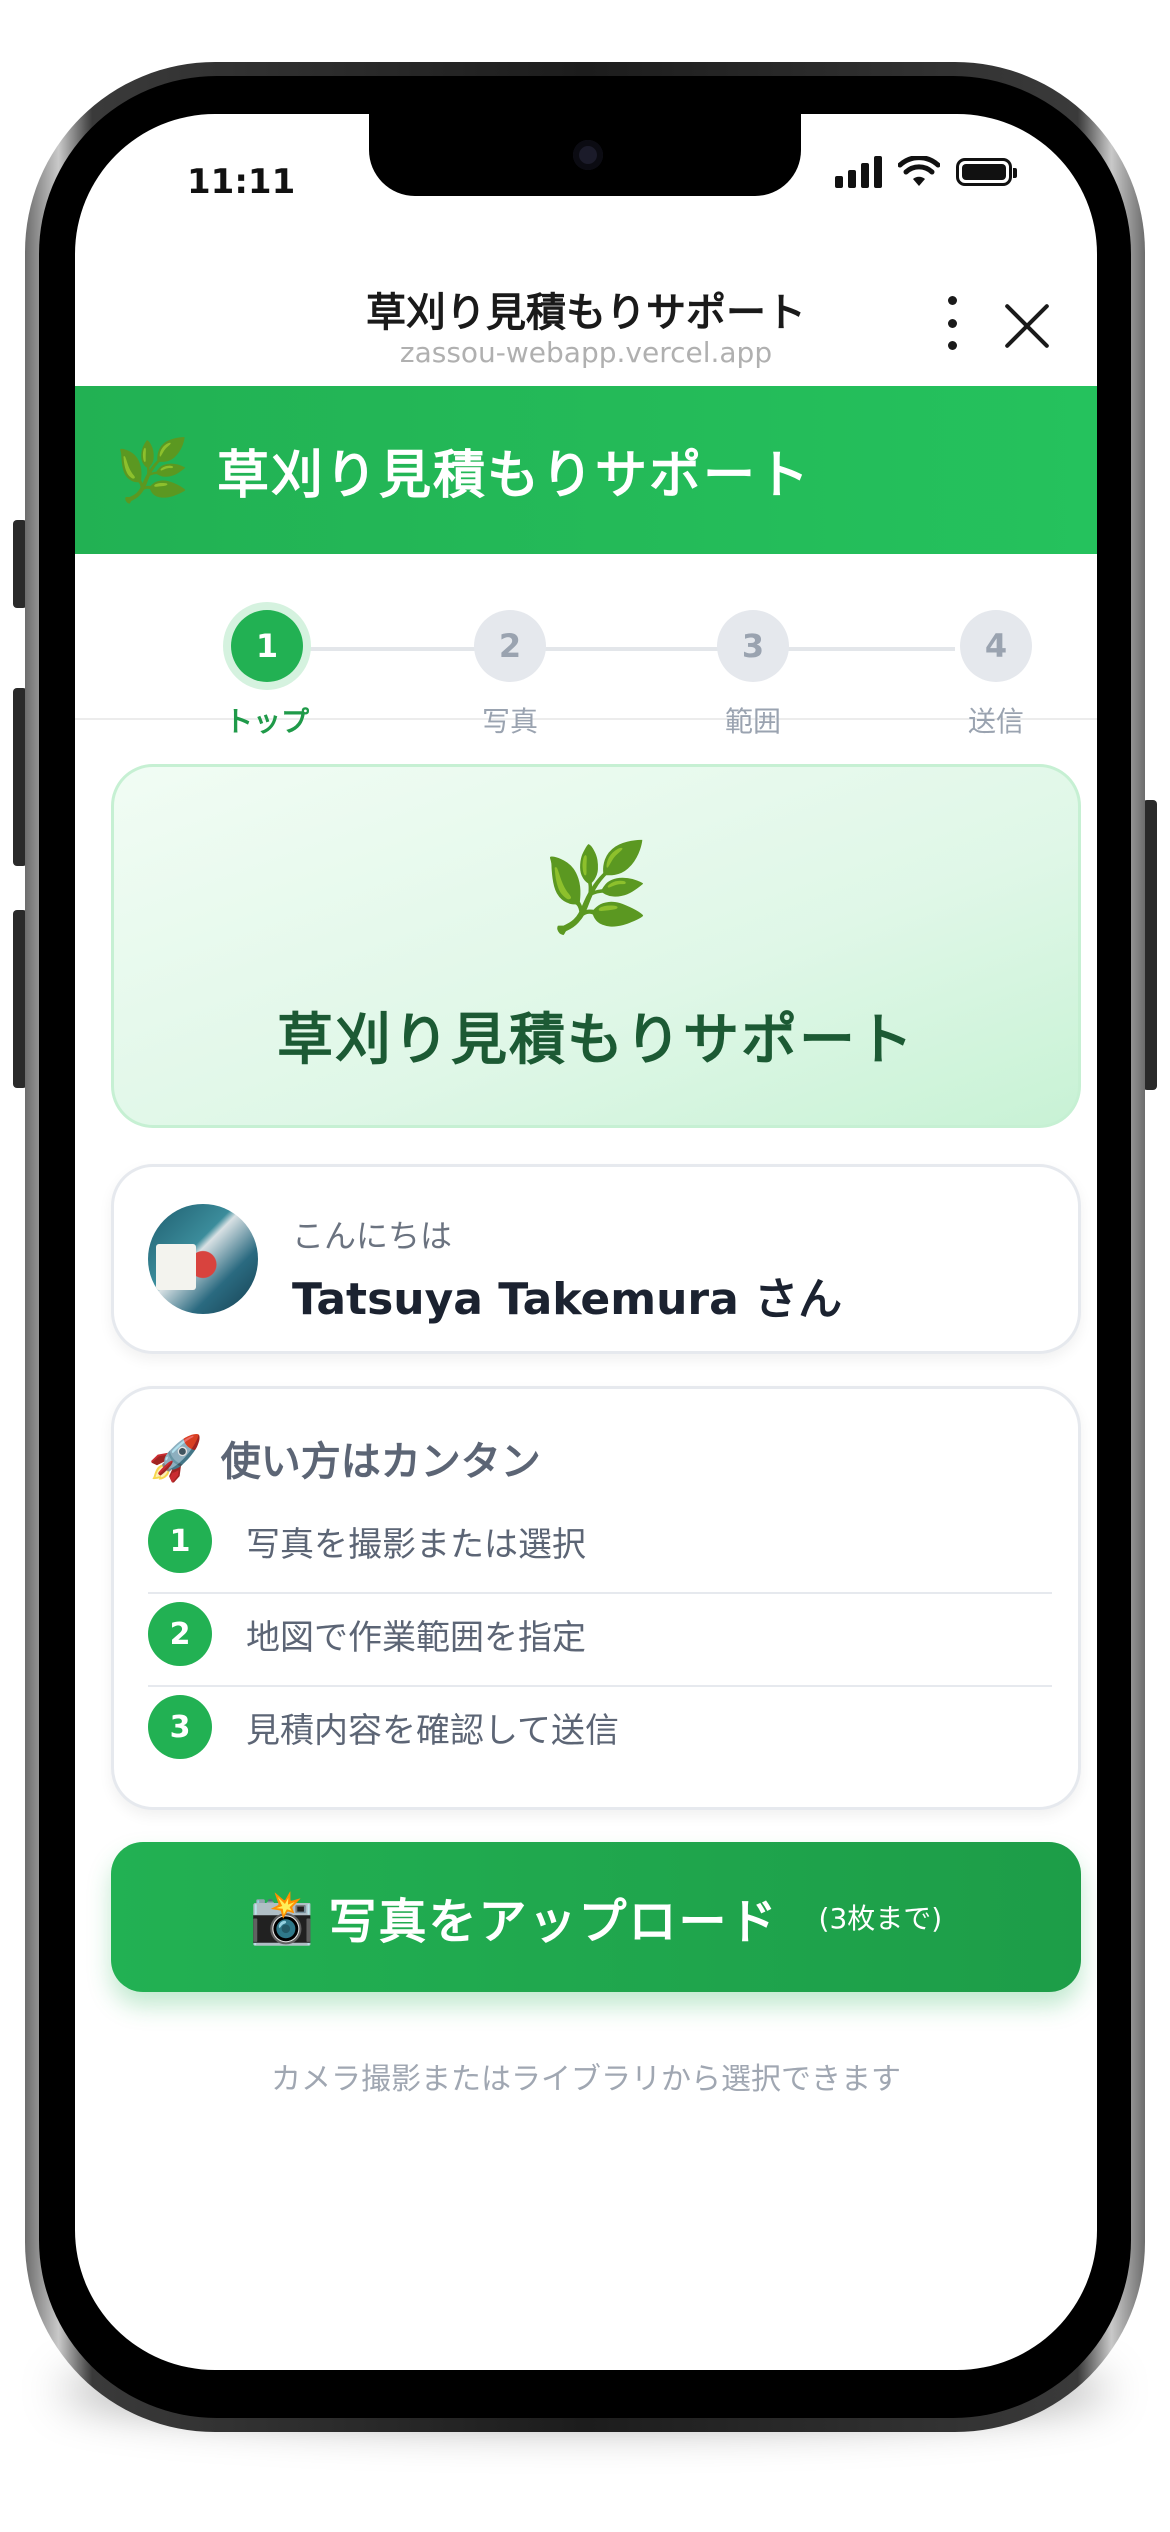  Describe the element at coordinates (586, 2079) in the screenshot. I see `upload-hint: カメラ撮影またはライブラリから選択できます` at that location.